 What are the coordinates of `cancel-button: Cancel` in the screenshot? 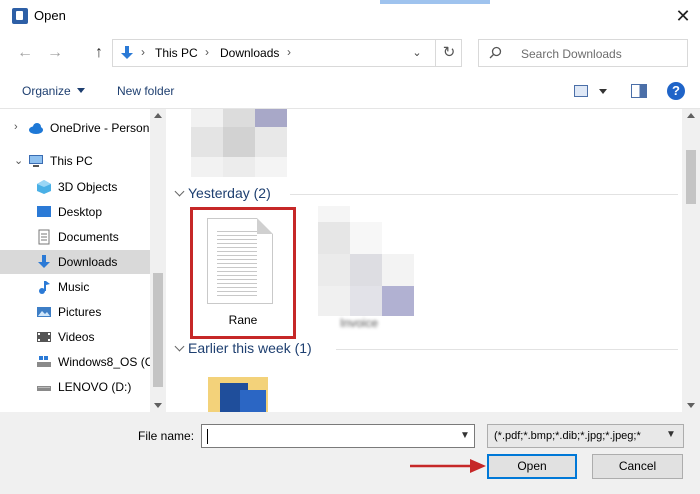 It's located at (637, 466).